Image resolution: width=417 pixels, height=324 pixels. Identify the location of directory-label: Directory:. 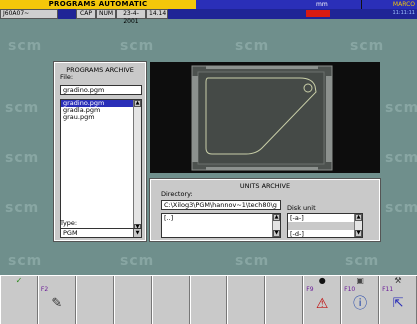
(177, 194).